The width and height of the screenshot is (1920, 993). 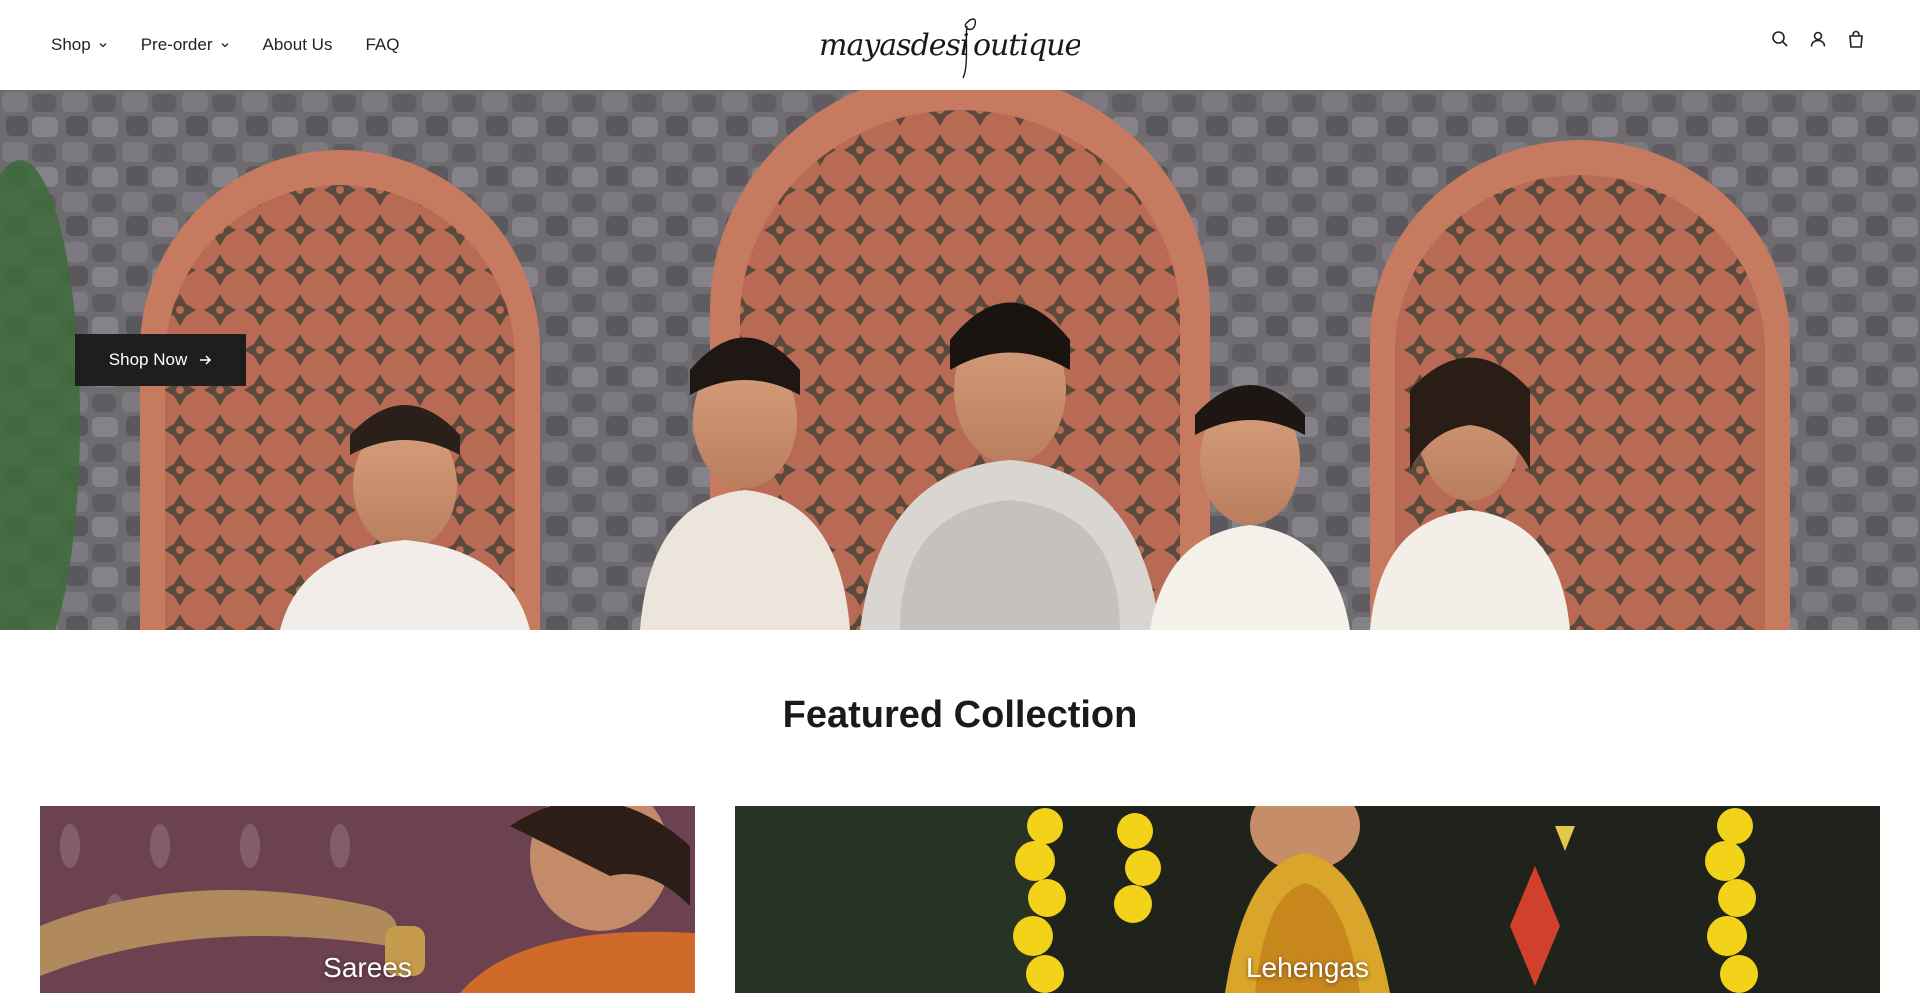 I want to click on nav-preorder-label: Pre-order, so click(x=176, y=44).